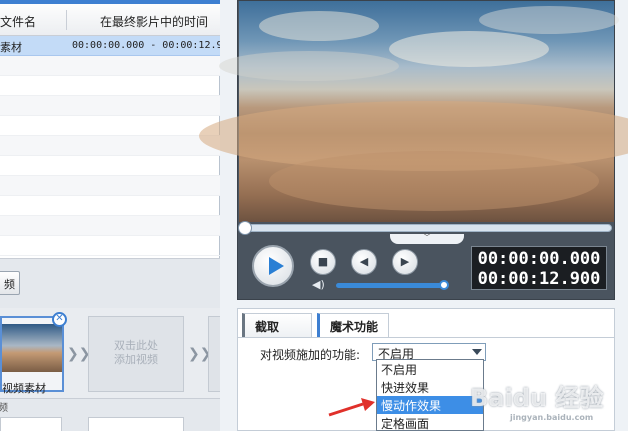 The image size is (628, 431). Describe the element at coordinates (351, 407) in the screenshot. I see `annotation-arrow-icon` at that location.